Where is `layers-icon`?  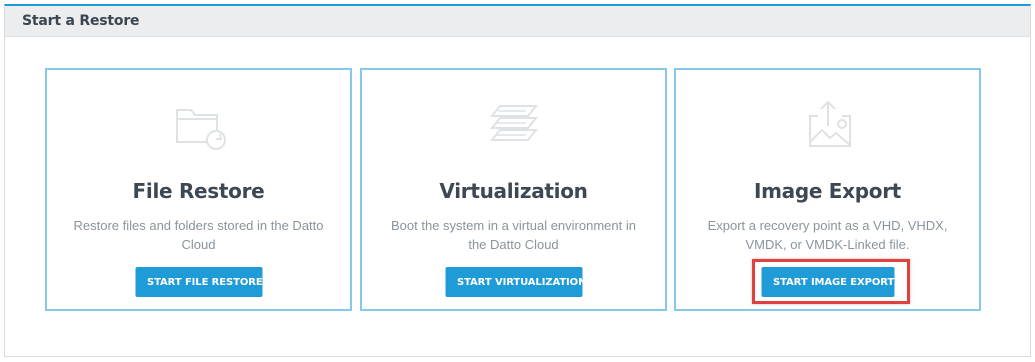 layers-icon is located at coordinates (514, 124).